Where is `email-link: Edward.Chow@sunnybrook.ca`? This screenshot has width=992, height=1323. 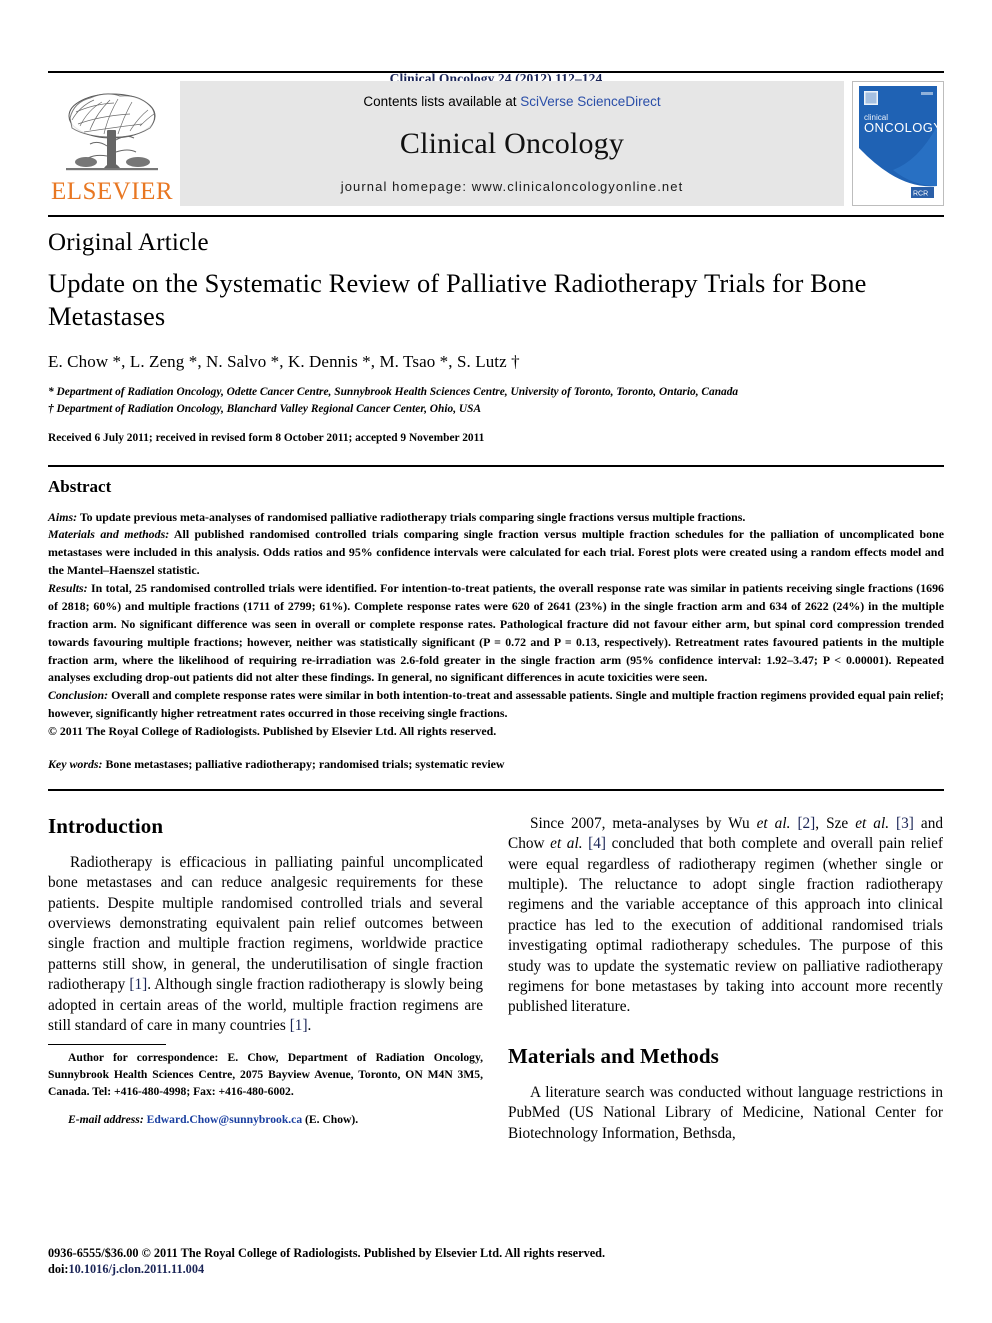 email-link: Edward.Chow@sunnybrook.ca is located at coordinates (225, 1119).